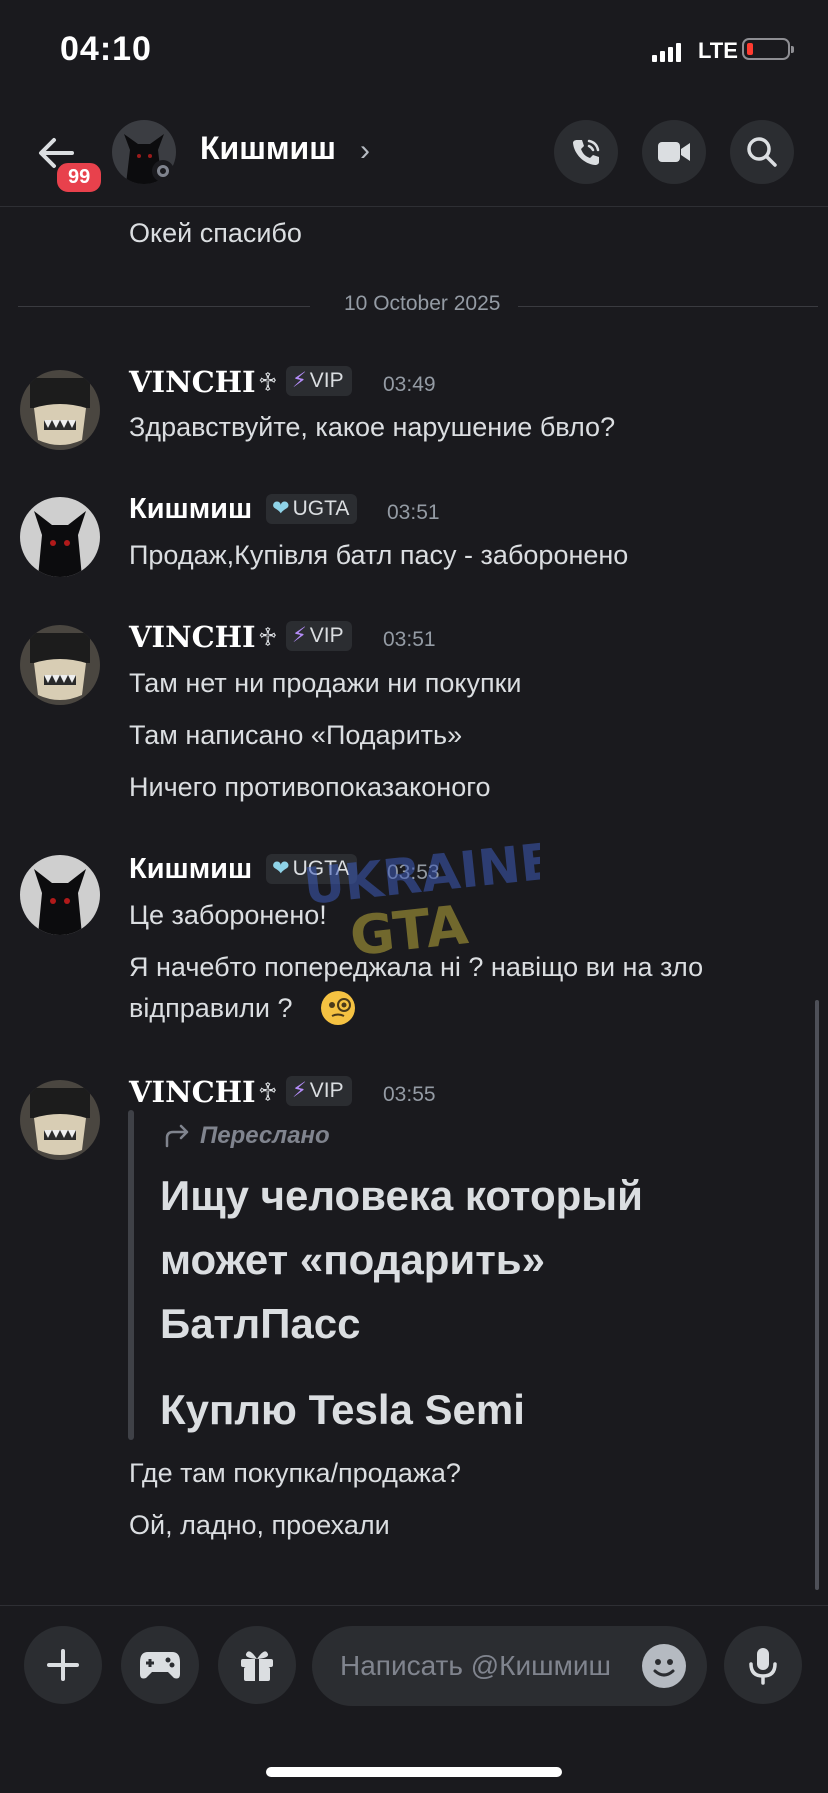 The image size is (828, 1793). I want to click on ukraine-gta-watermark: UKRAINE GTA, so click(420, 900).